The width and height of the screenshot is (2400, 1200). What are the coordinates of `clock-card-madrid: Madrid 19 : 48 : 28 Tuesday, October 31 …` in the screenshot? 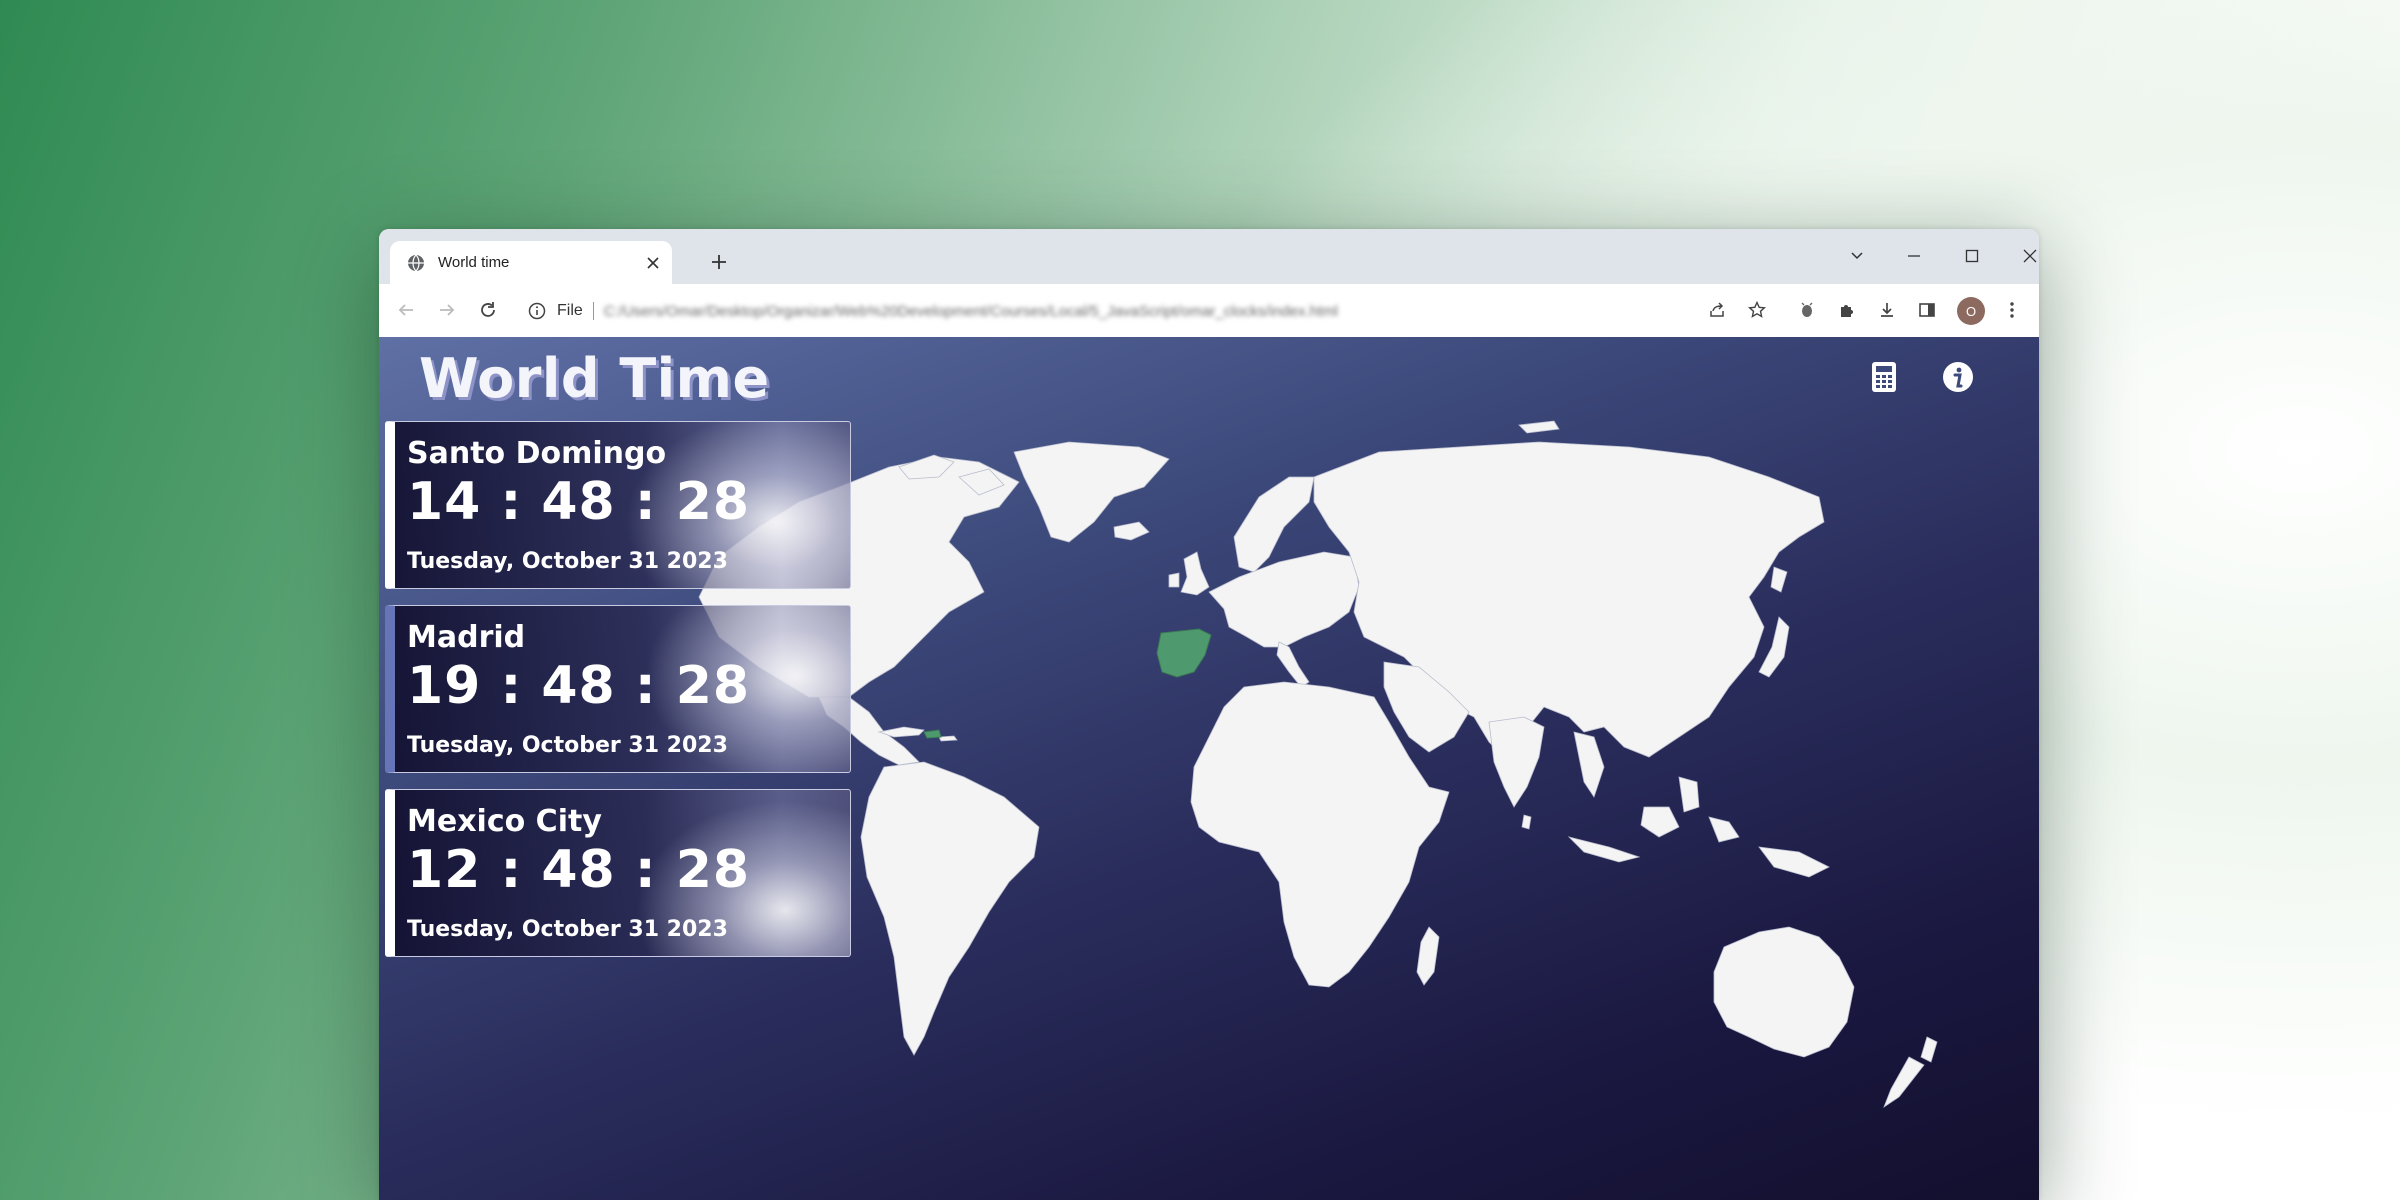 It's located at (618, 689).